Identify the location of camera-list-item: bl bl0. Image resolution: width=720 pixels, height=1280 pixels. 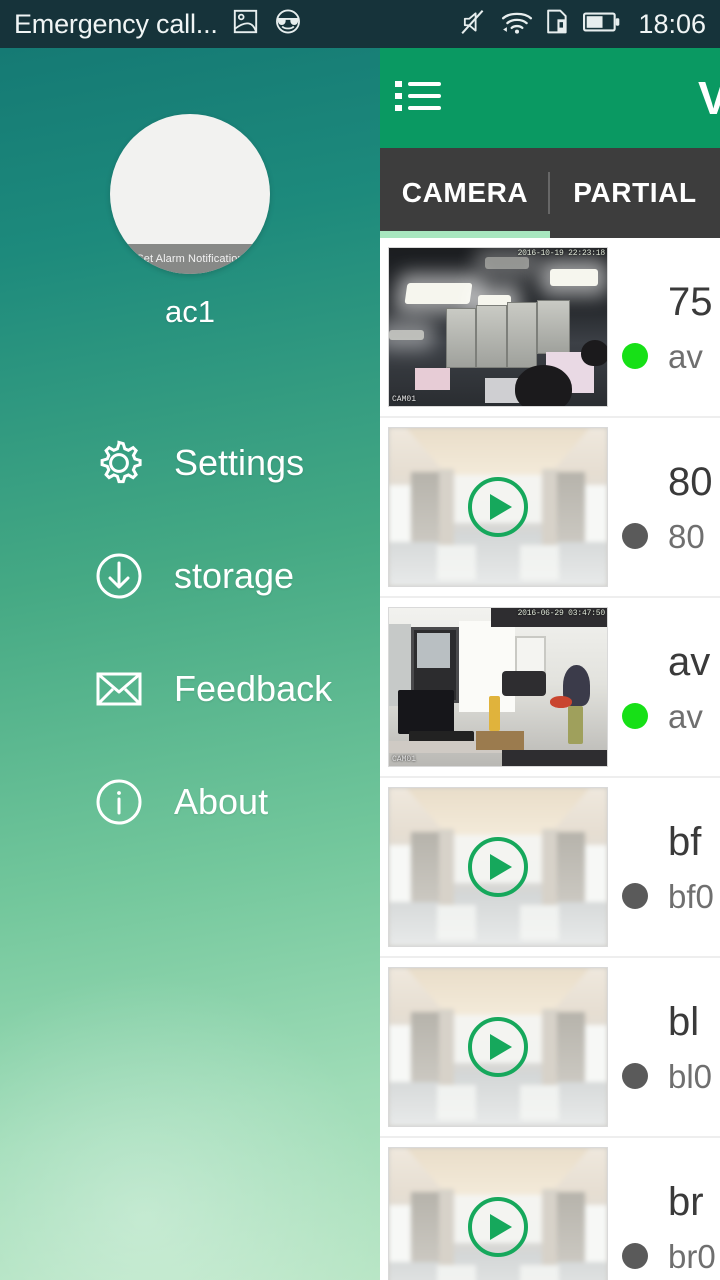
(550, 1048).